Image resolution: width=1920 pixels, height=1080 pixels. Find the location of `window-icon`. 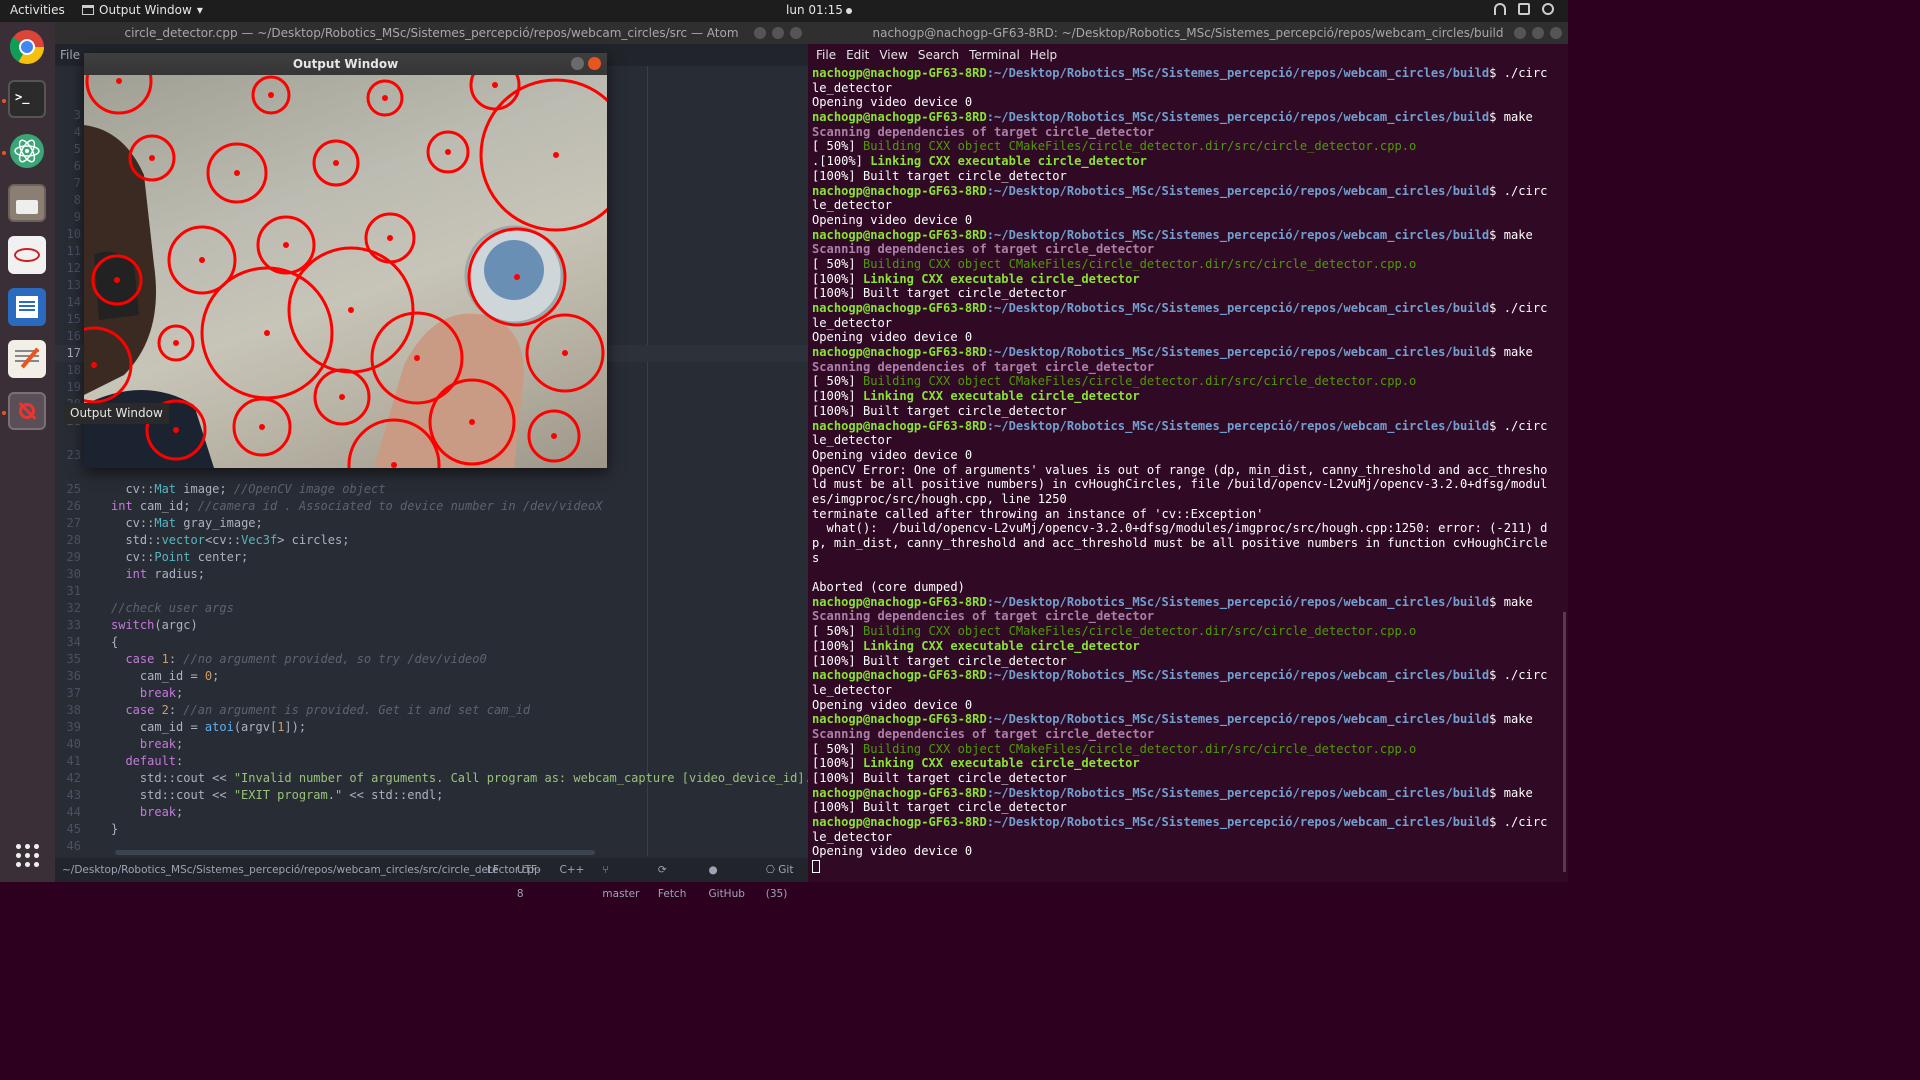

window-icon is located at coordinates (88, 10).